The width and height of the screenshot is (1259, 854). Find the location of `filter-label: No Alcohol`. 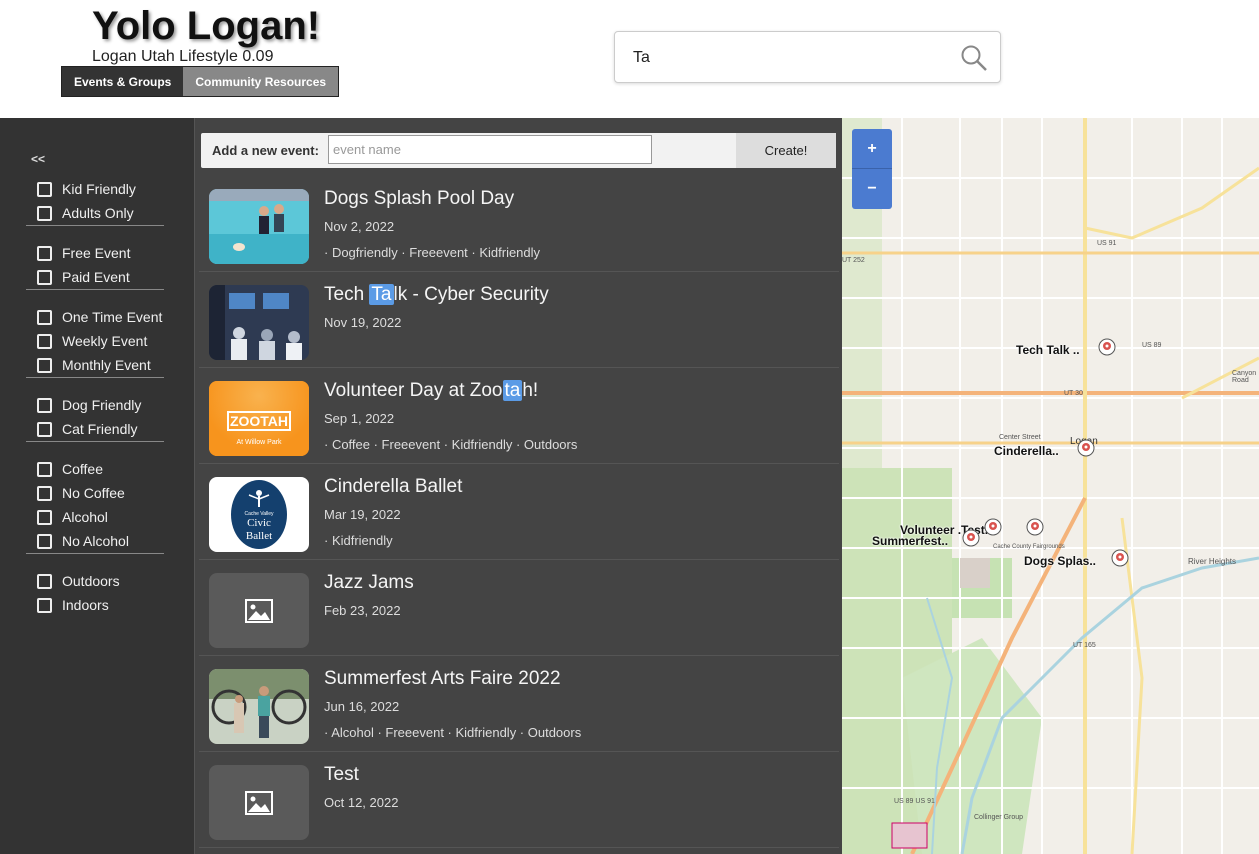

filter-label: No Alcohol is located at coordinates (95, 541).